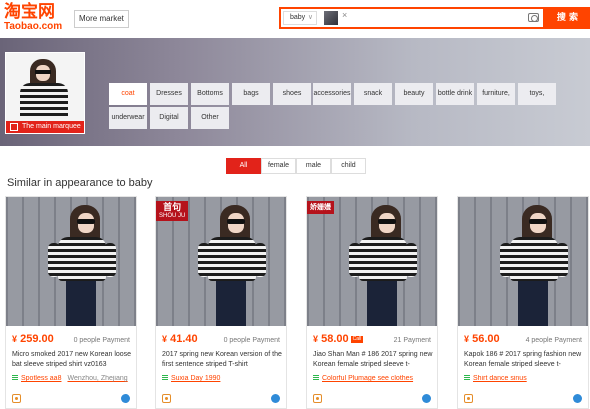  I want to click on category-toys: toys,, so click(537, 94).